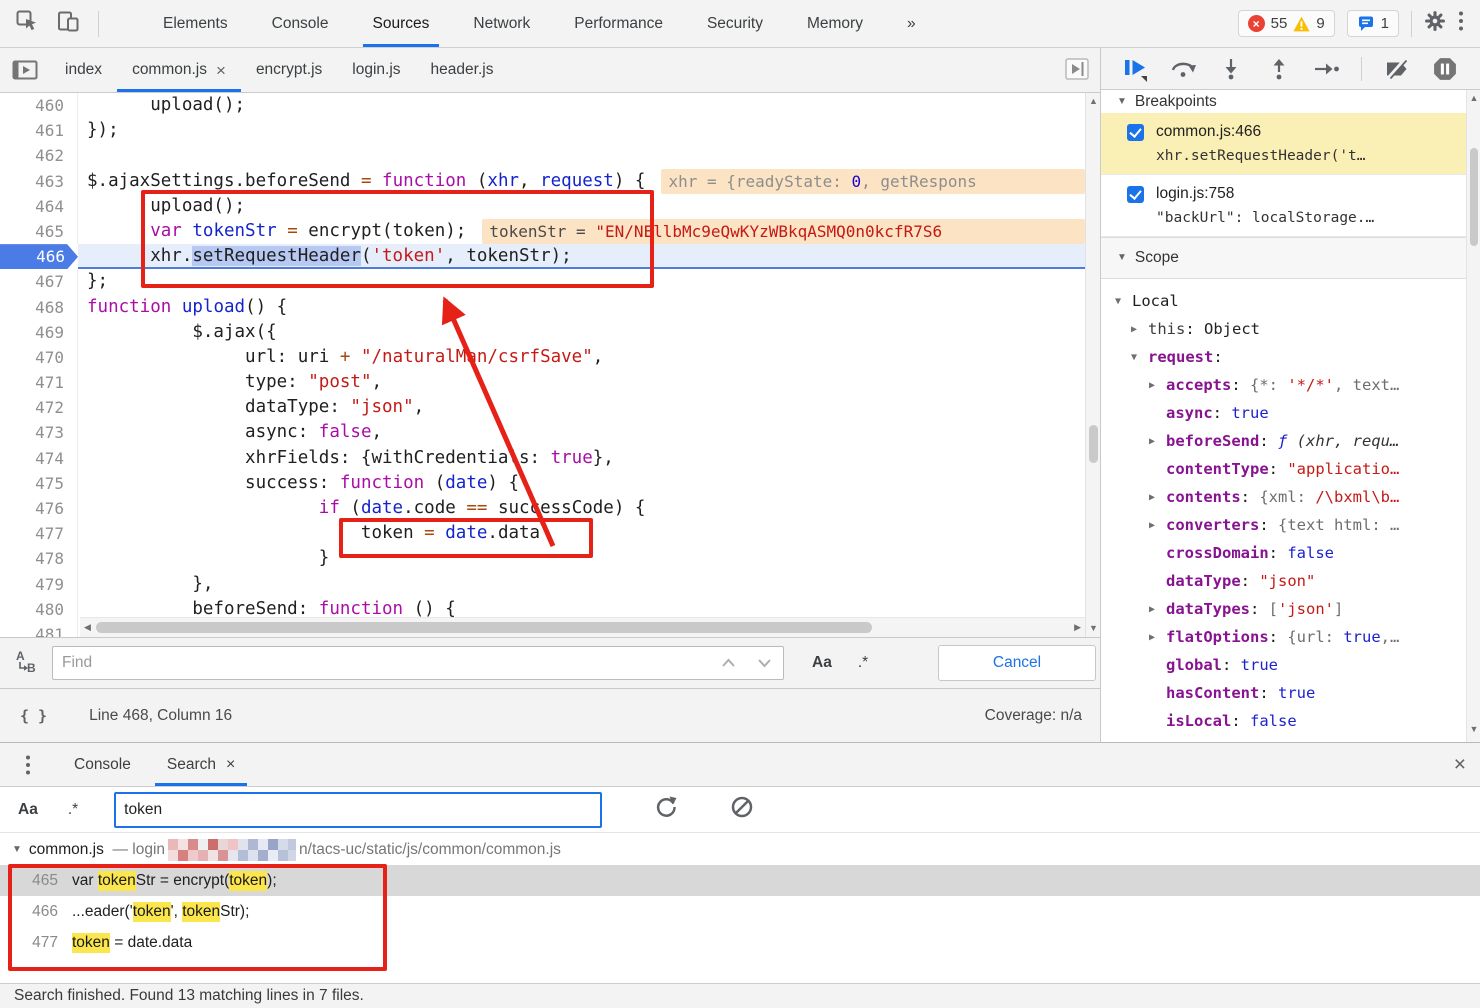  What do you see at coordinates (83, 70) in the screenshot?
I see `file-tab-index: index` at bounding box center [83, 70].